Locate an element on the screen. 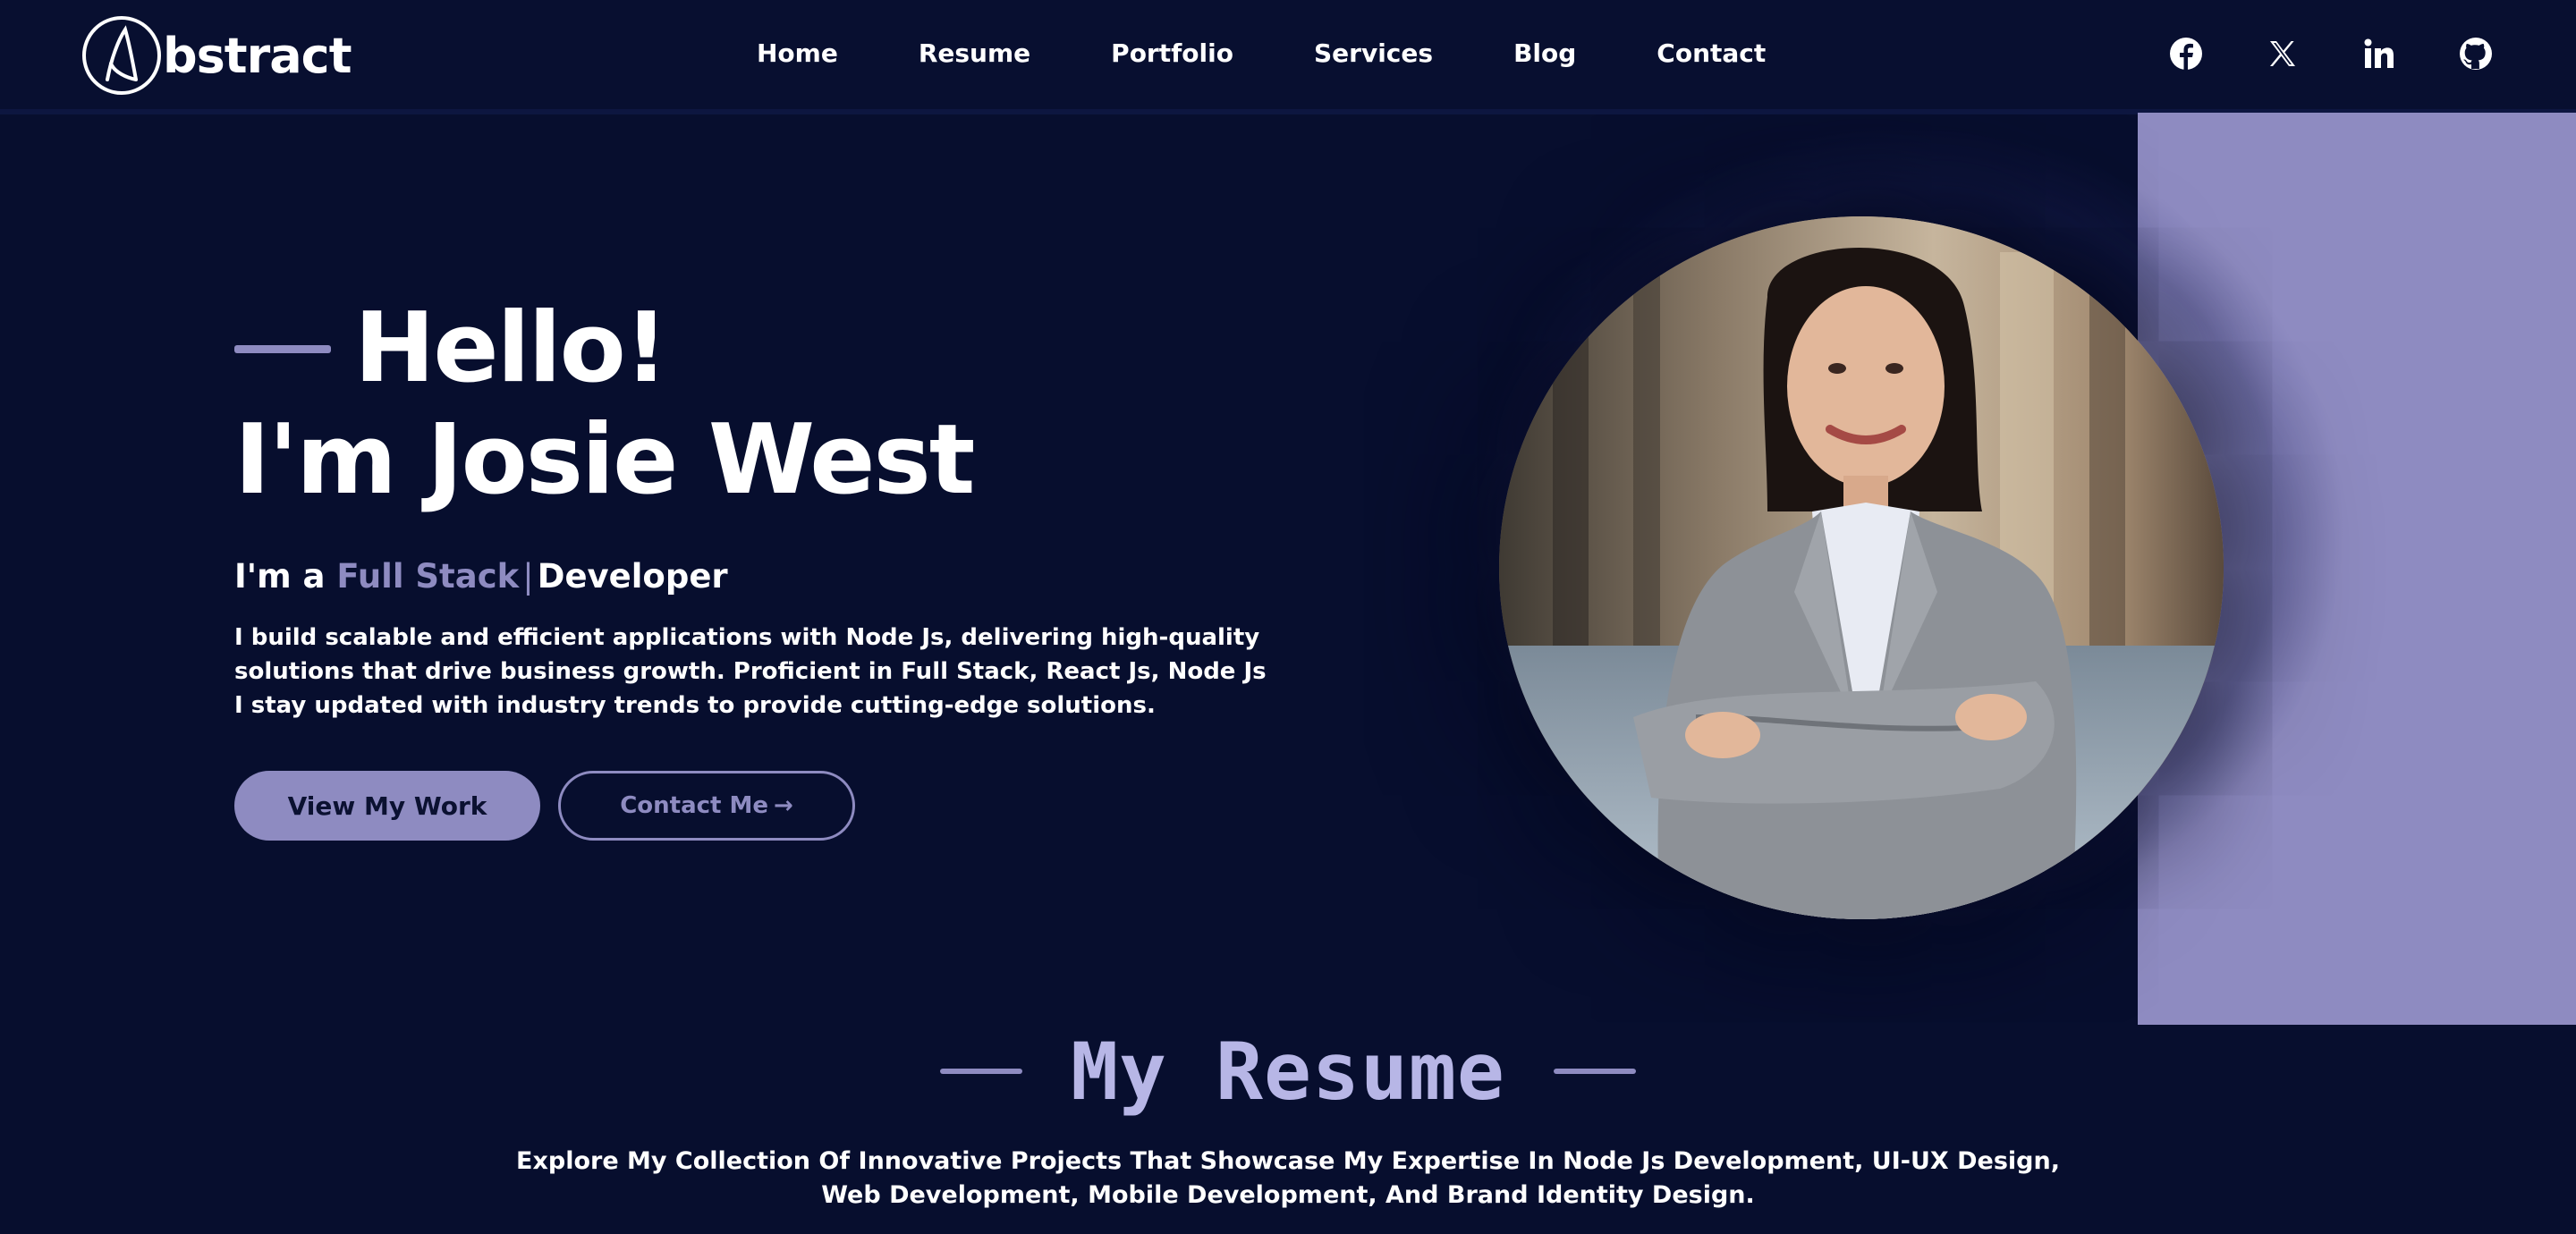  role-suffix: Developer is located at coordinates (632, 576).